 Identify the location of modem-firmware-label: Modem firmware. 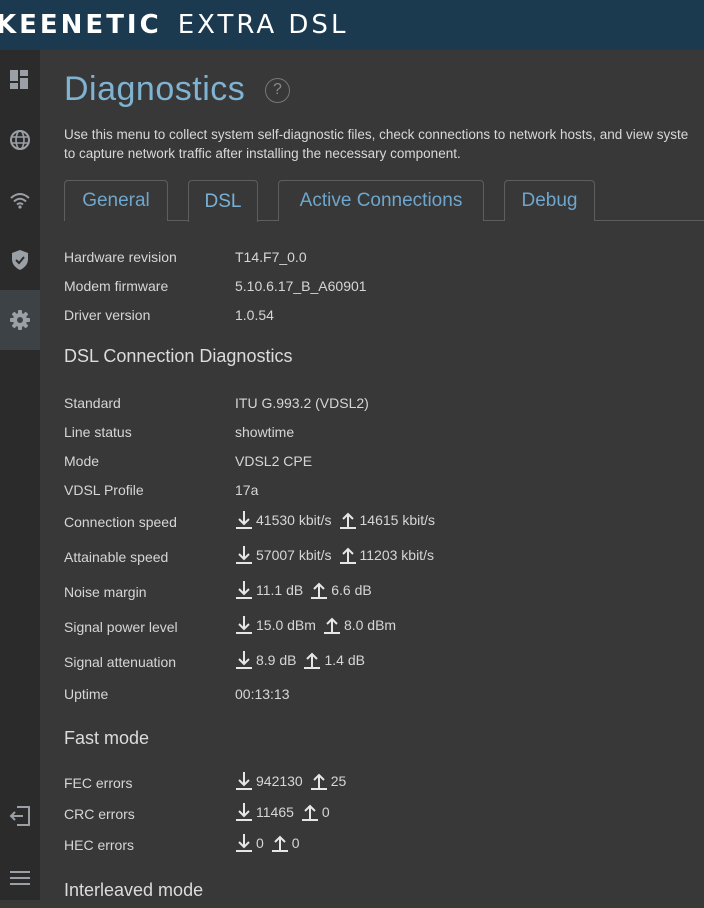
(116, 286).